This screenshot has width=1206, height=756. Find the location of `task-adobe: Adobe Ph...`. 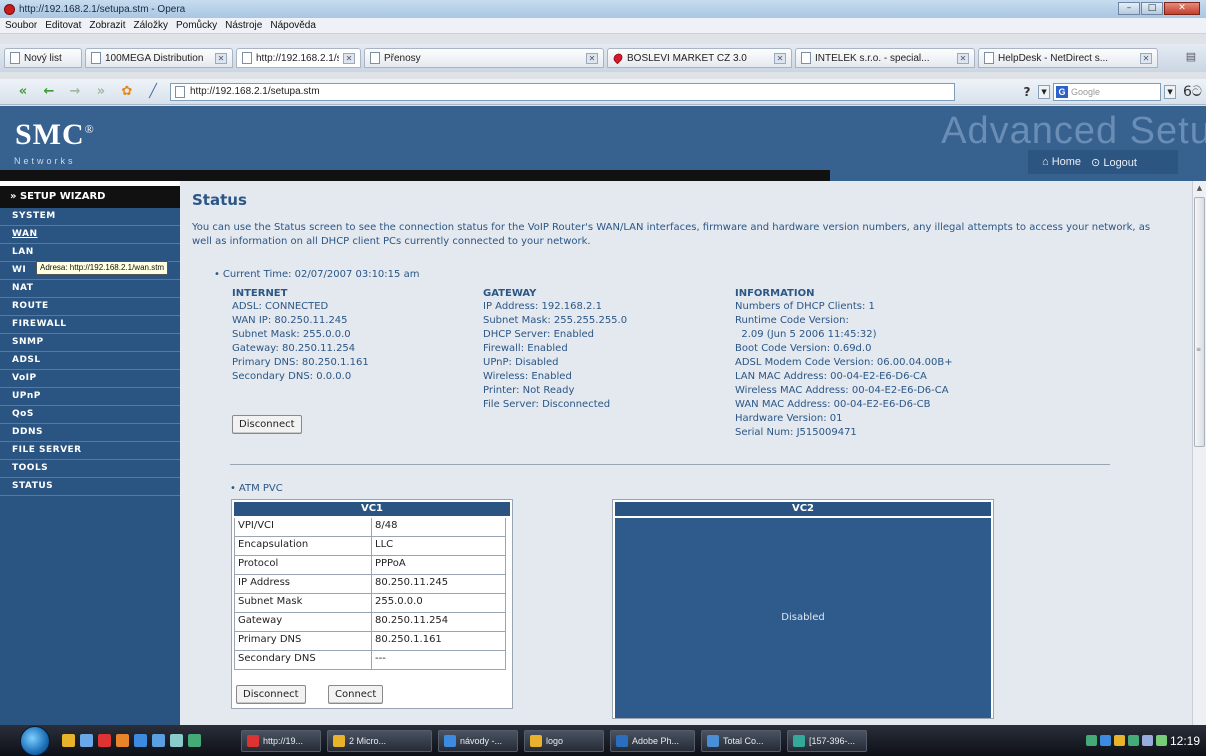

task-adobe: Adobe Ph... is located at coordinates (652, 740).